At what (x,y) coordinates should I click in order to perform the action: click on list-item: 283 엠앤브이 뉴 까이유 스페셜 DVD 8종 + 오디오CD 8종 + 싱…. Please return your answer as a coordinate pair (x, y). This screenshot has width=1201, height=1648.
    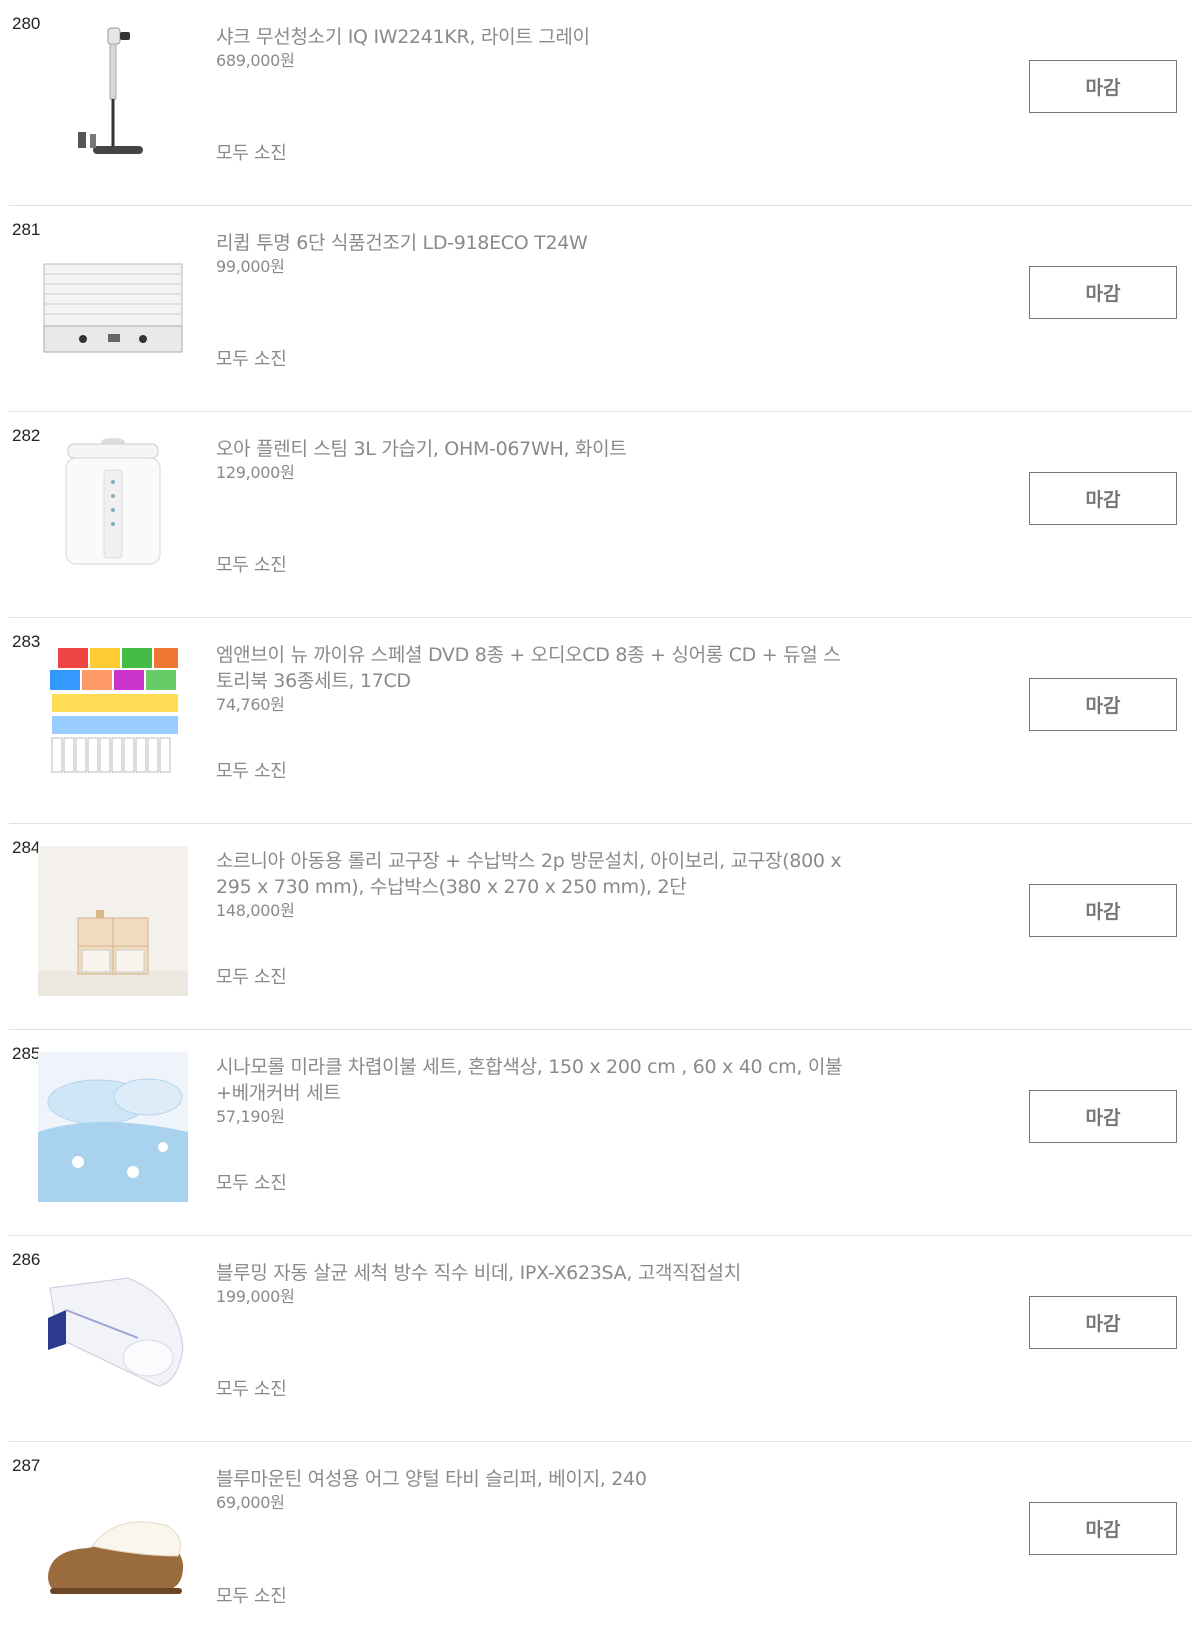
    Looking at the image, I should click on (600, 721).